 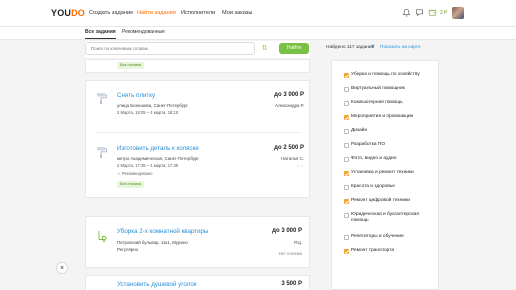 What do you see at coordinates (237, 13) in the screenshot?
I see `nav-my-orders: Мои заказы` at bounding box center [237, 13].